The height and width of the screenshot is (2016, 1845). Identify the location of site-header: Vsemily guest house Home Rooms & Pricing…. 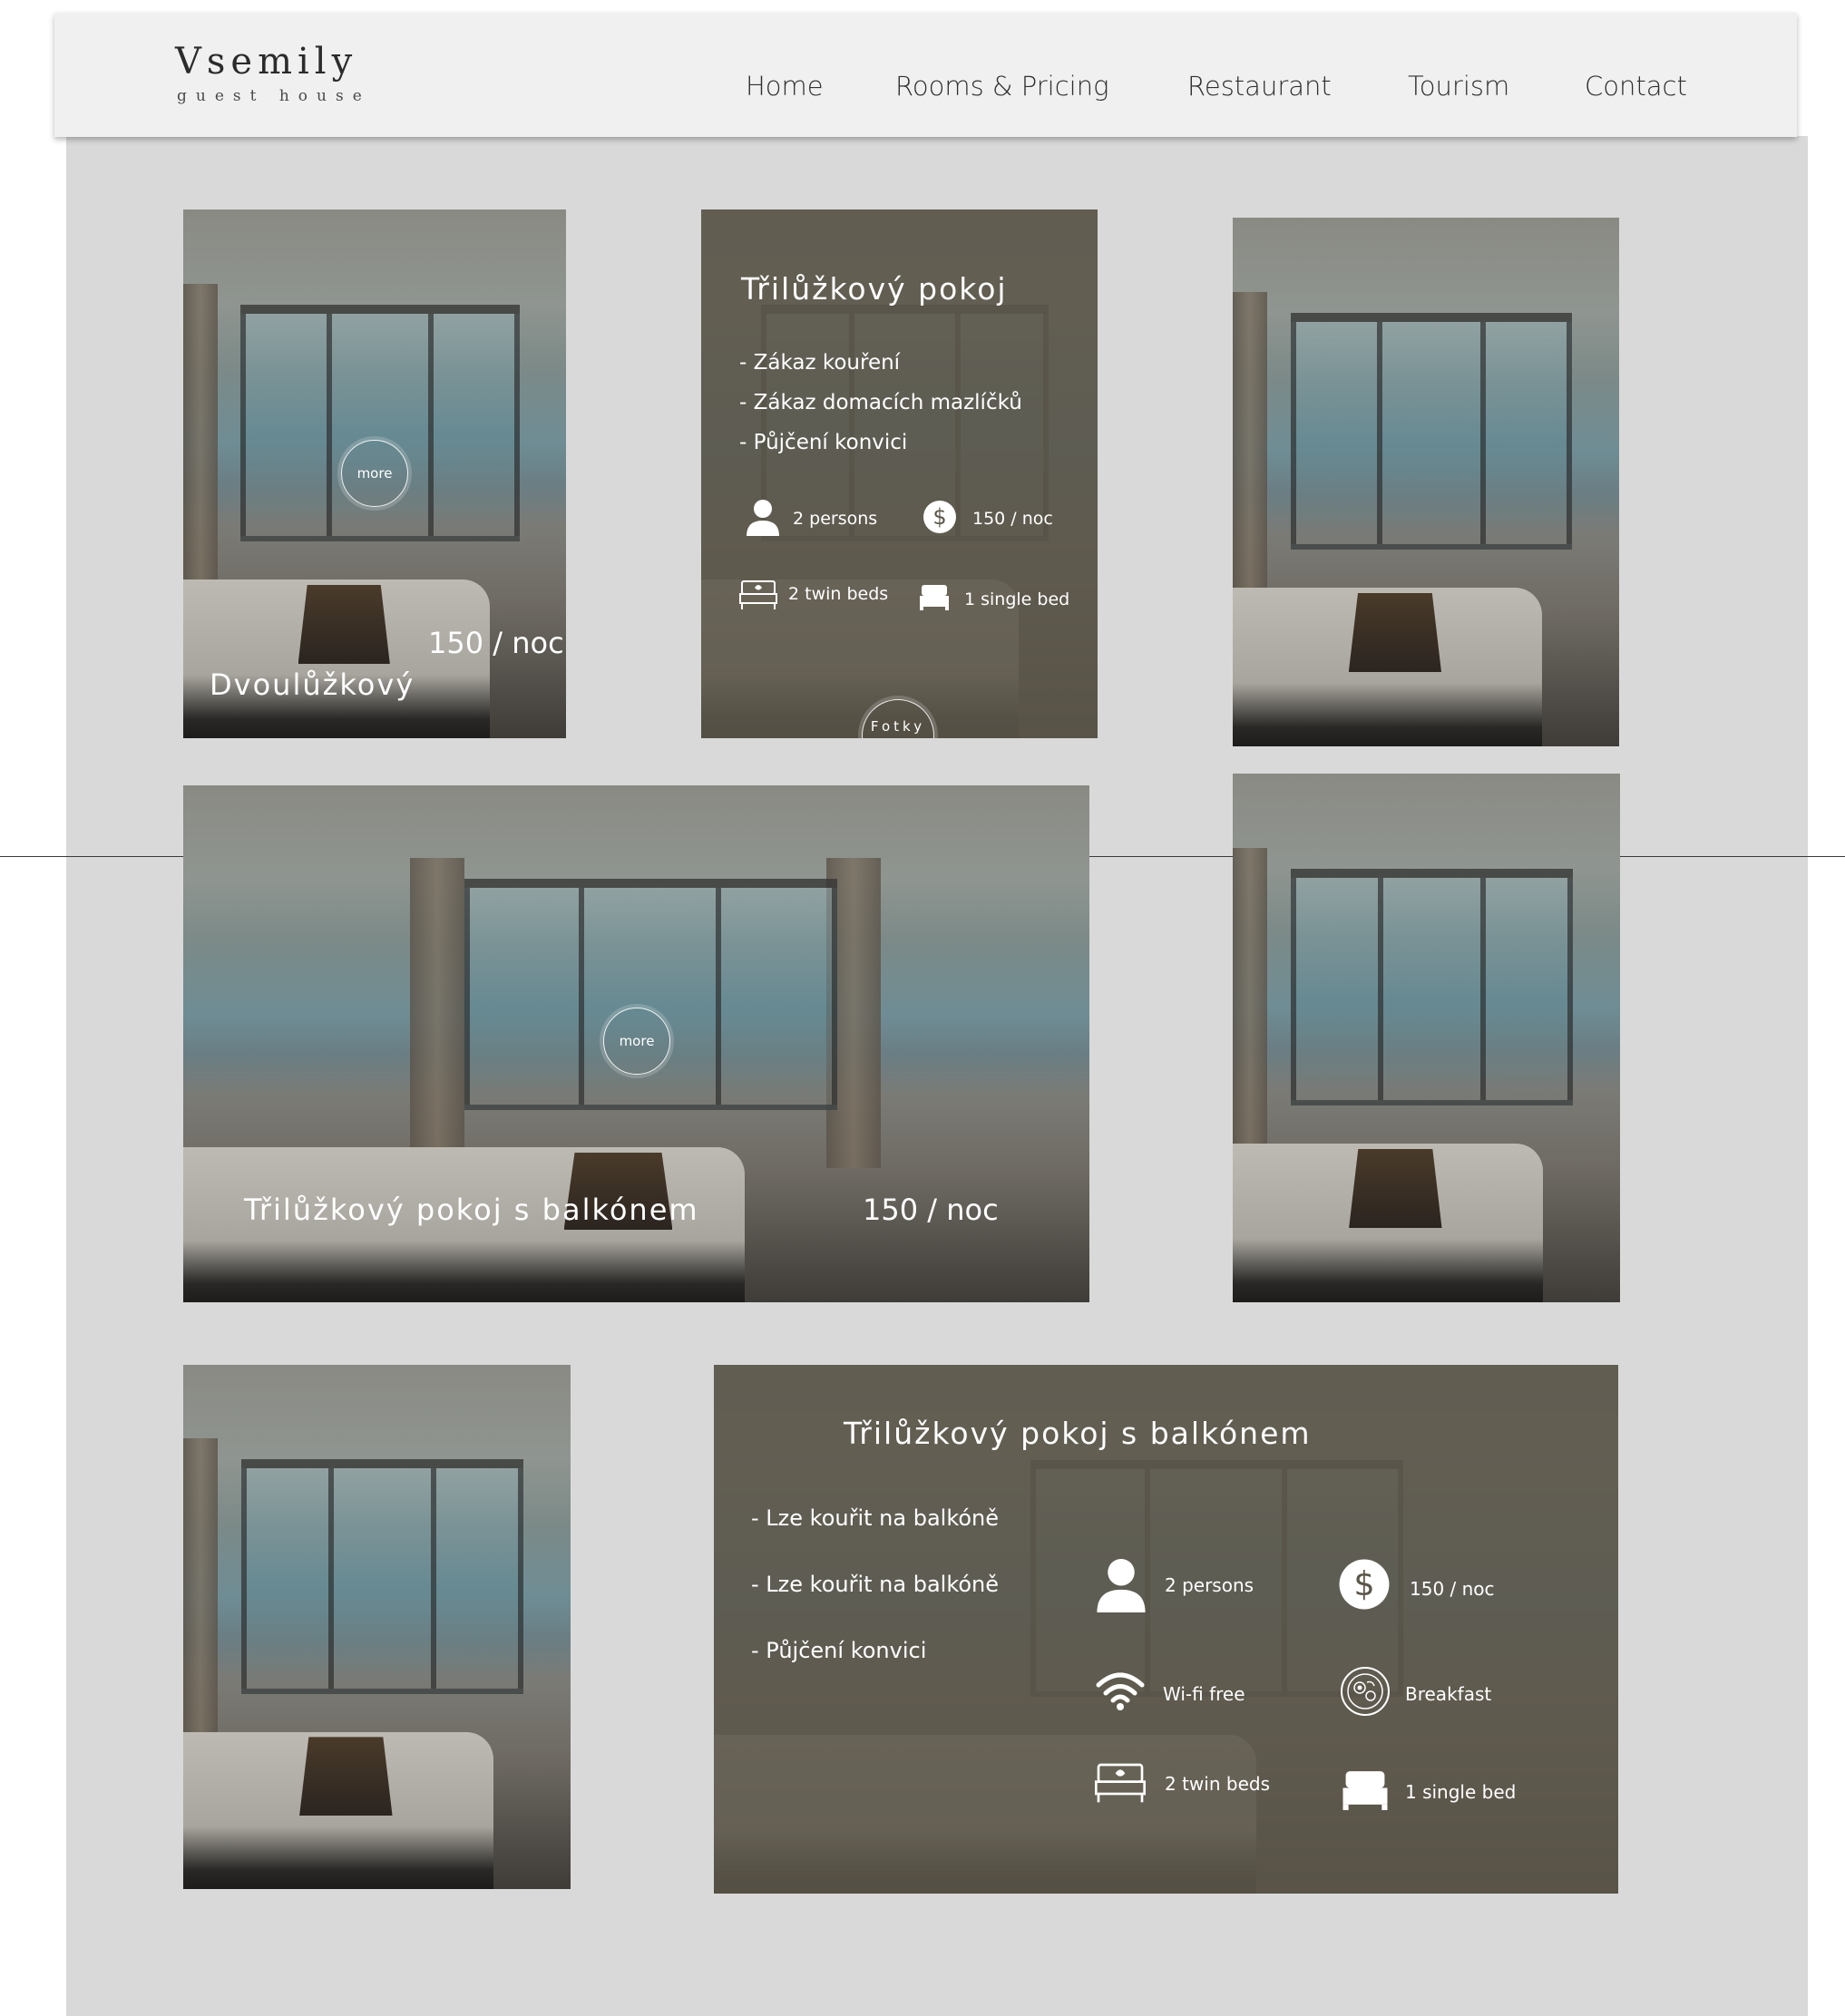
(925, 75).